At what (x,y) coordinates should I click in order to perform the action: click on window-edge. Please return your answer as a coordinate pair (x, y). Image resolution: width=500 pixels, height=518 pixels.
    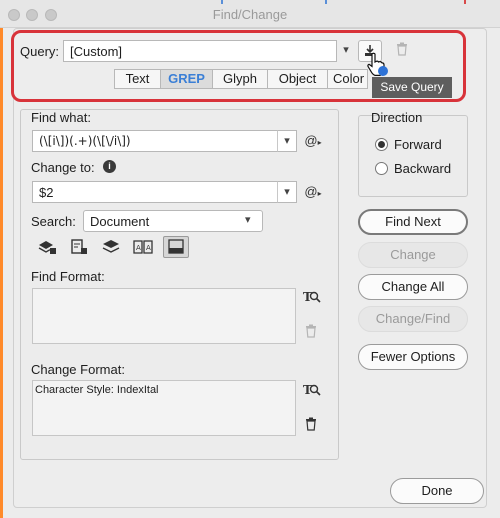
    Looking at the image, I should click on (1, 259).